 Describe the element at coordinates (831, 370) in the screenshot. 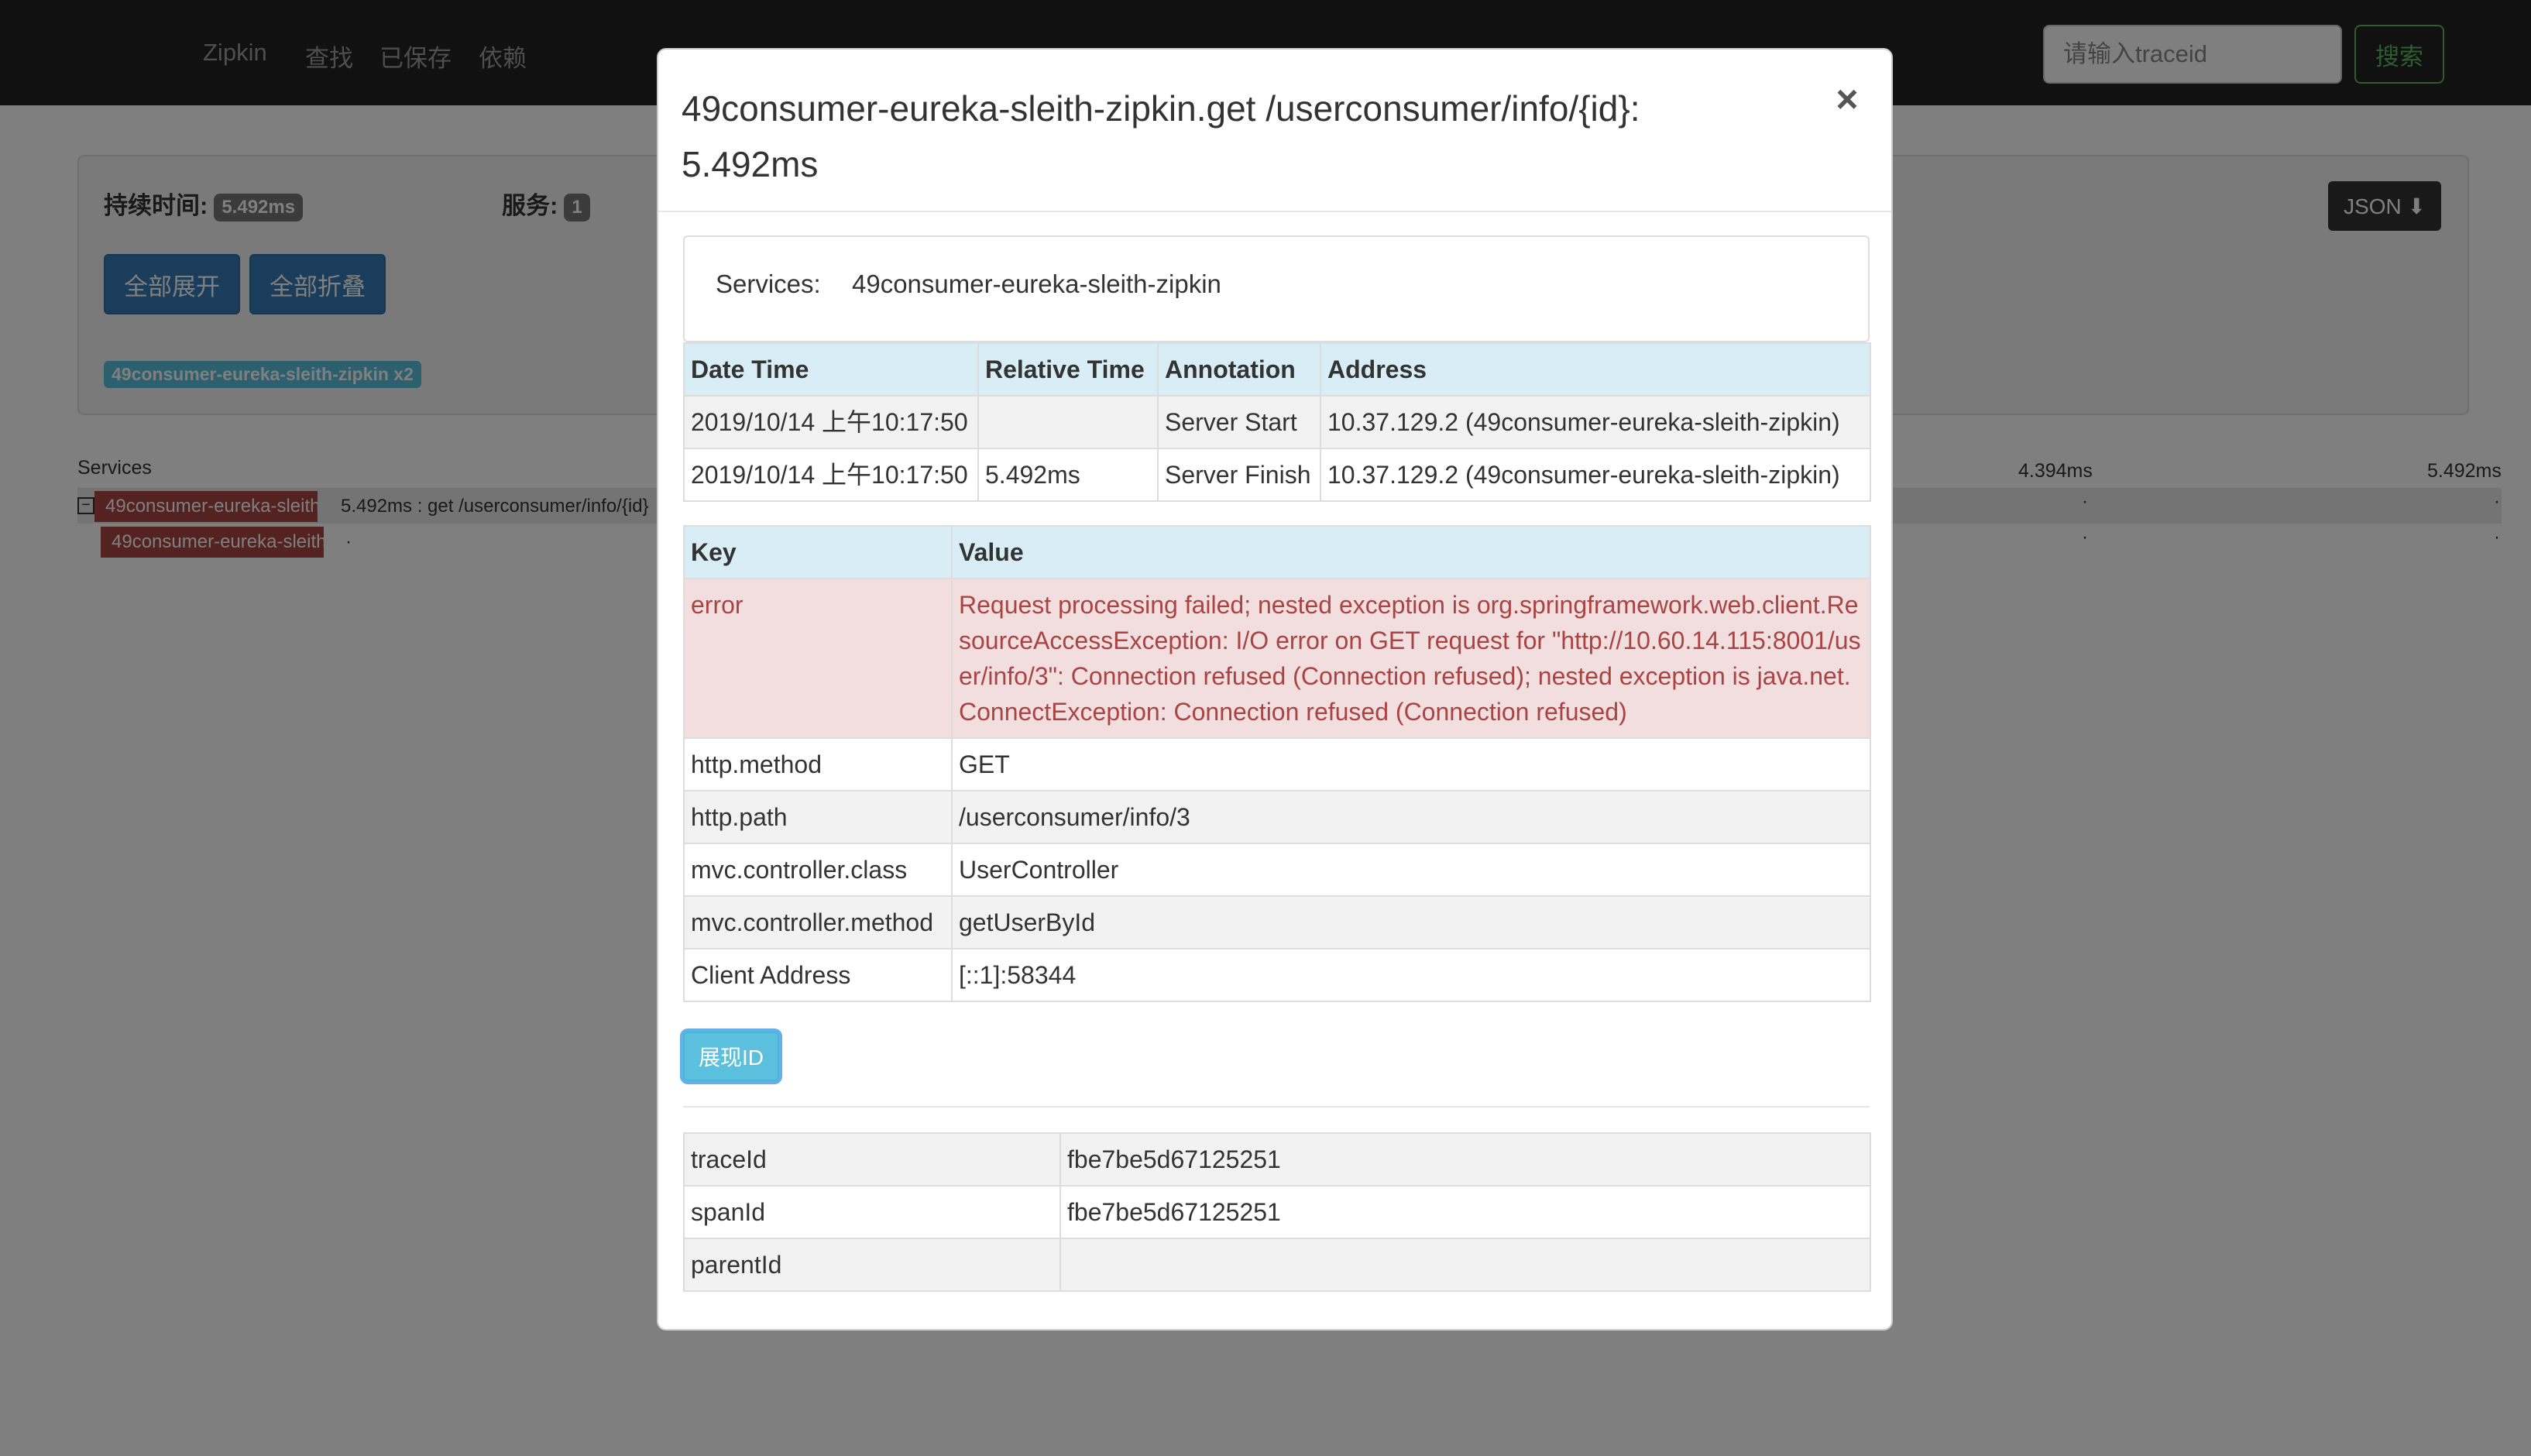

I see `column-header: Date Time` at that location.